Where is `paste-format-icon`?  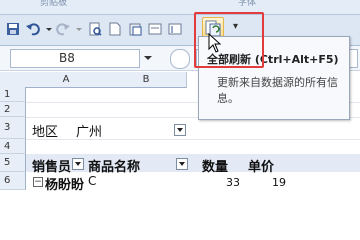 paste-format-icon is located at coordinates (136, 30).